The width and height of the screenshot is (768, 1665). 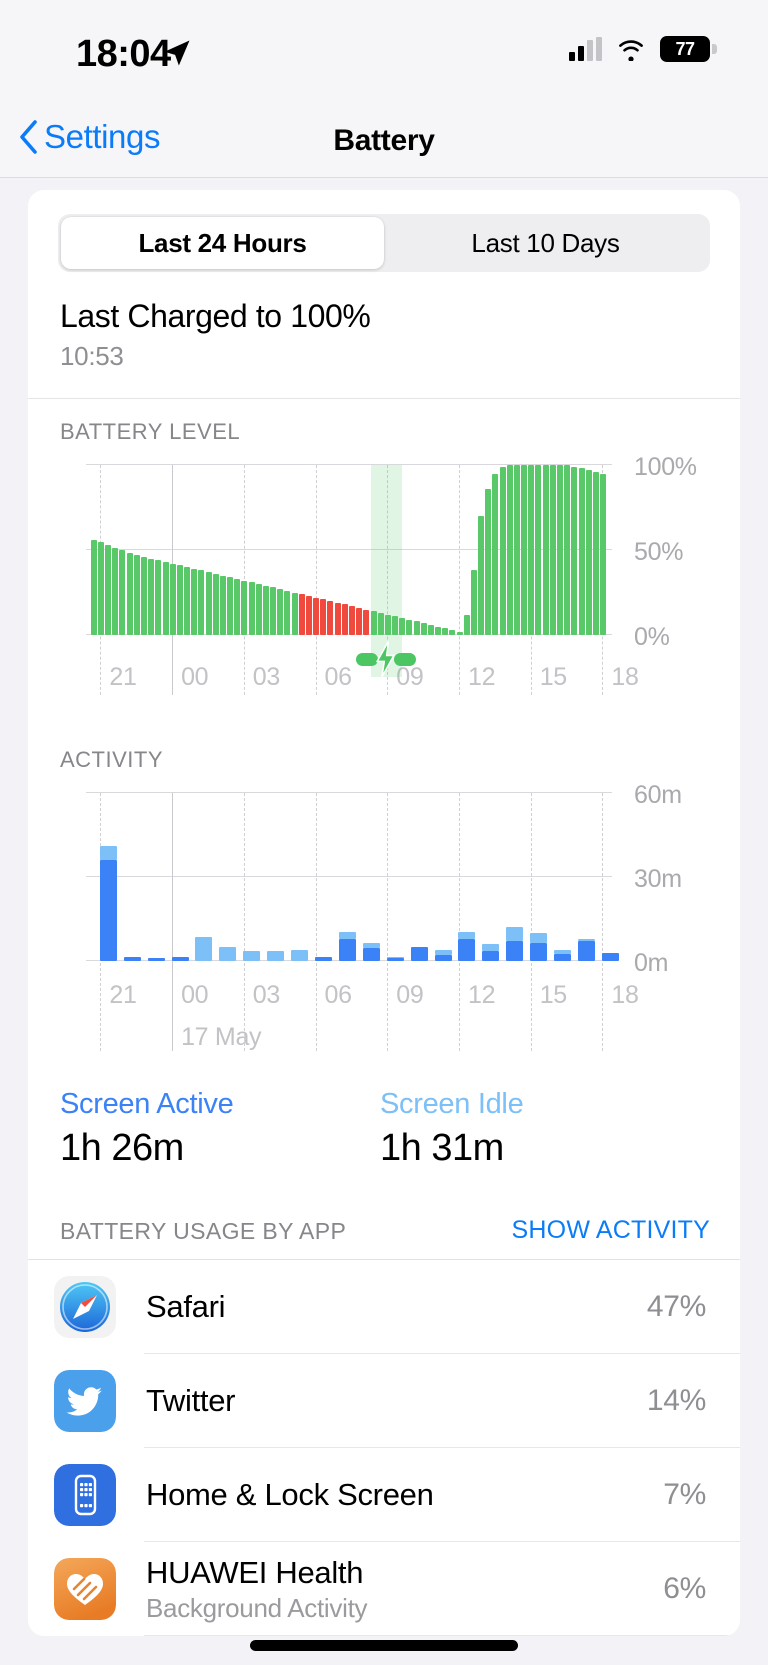 What do you see at coordinates (396, 1307) in the screenshot?
I see `app-name-group: Safari` at bounding box center [396, 1307].